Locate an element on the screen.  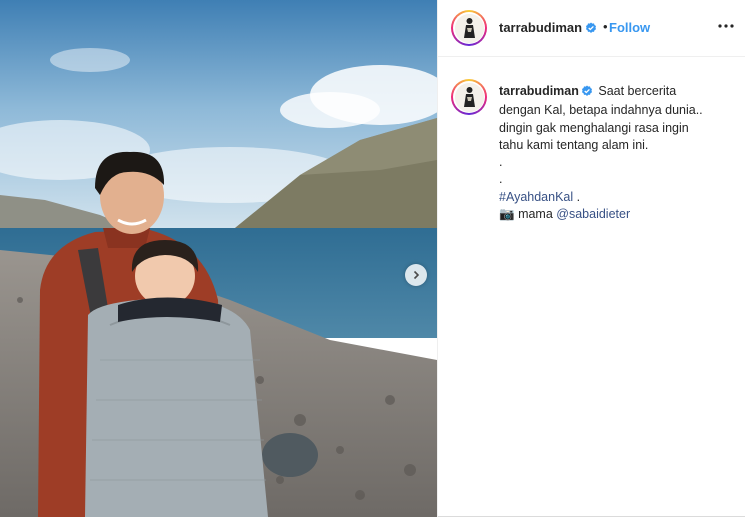
caption-line-text: Saat bercerita is located at coordinates (637, 91).